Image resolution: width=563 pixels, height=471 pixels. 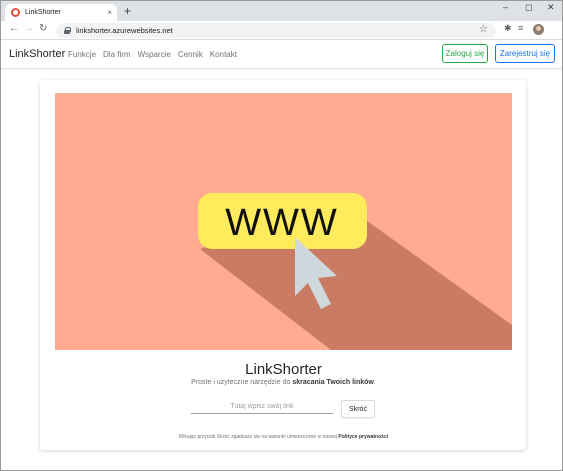 What do you see at coordinates (551, 7) in the screenshot?
I see `close-icon: ✕` at bounding box center [551, 7].